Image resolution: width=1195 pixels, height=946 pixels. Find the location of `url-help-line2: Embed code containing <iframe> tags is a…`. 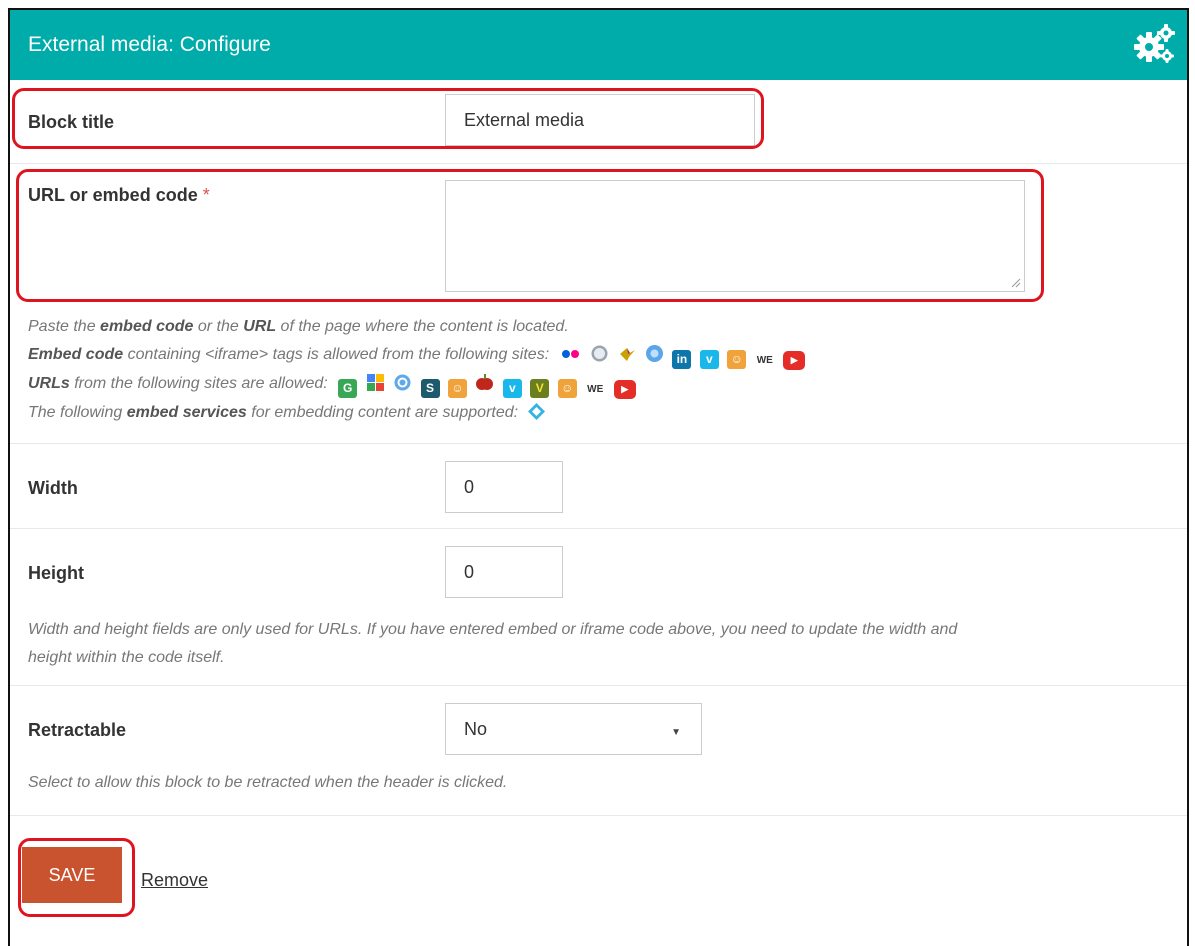

url-help-line2: Embed code containing <iframe> tags is a… is located at coordinates (588, 355).